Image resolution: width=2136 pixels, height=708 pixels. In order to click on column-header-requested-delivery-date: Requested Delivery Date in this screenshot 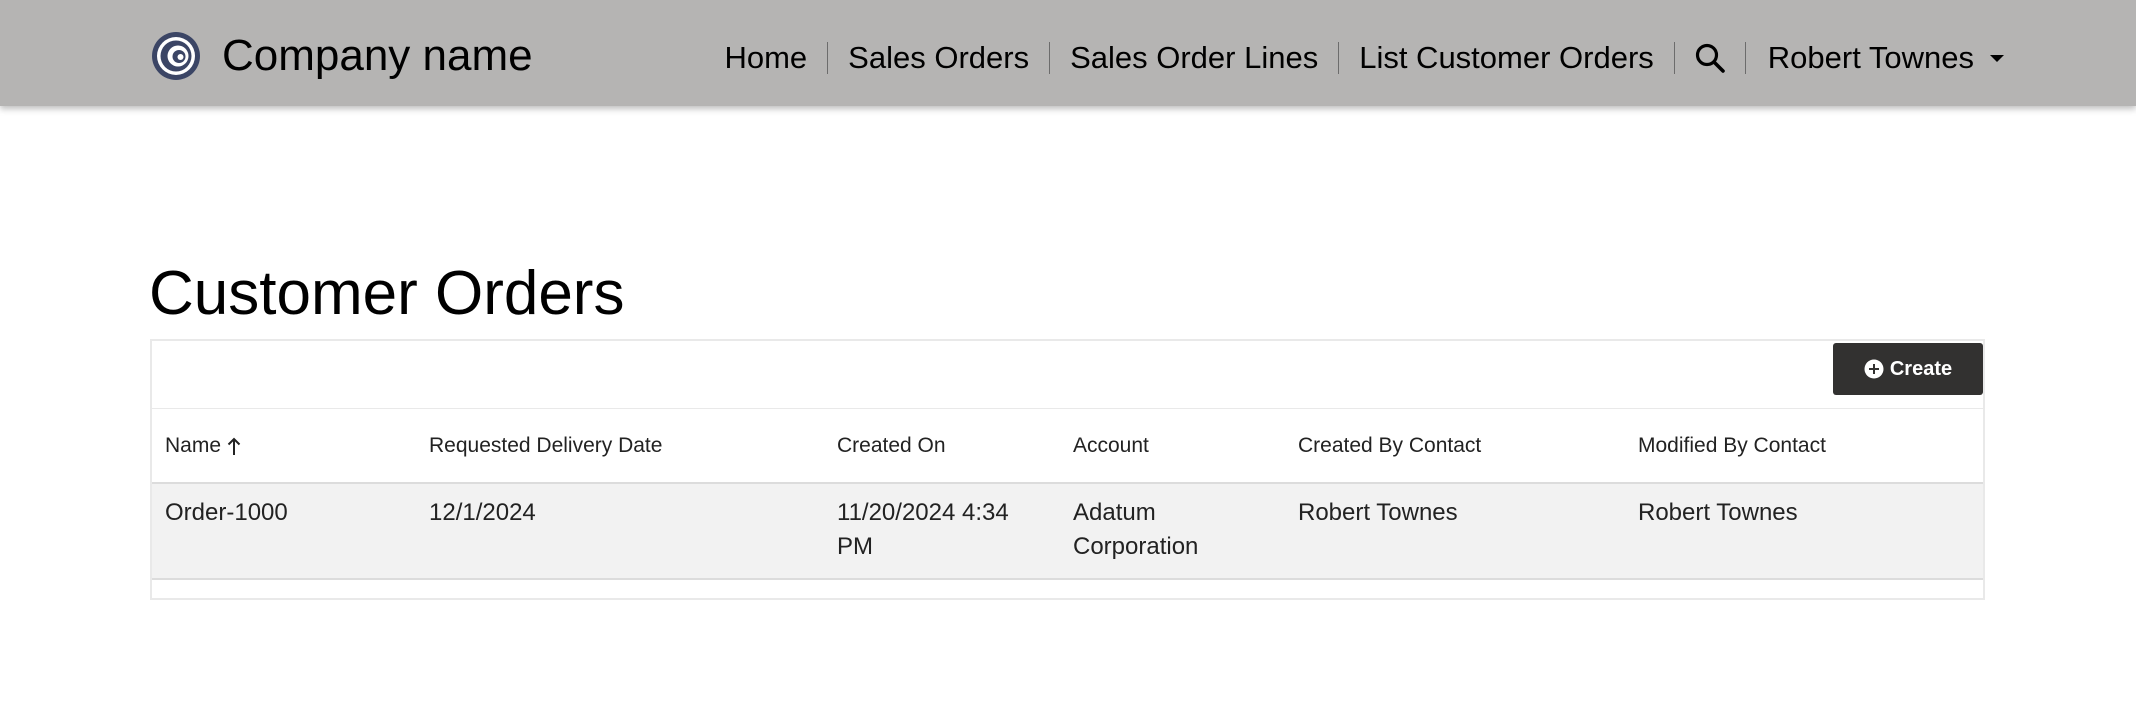, I will do `click(620, 446)`.